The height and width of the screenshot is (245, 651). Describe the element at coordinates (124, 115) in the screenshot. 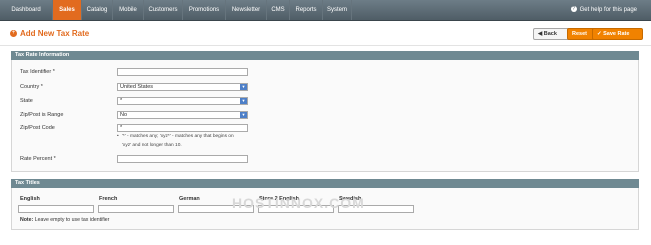

I see `zip-is-range-value: No` at that location.